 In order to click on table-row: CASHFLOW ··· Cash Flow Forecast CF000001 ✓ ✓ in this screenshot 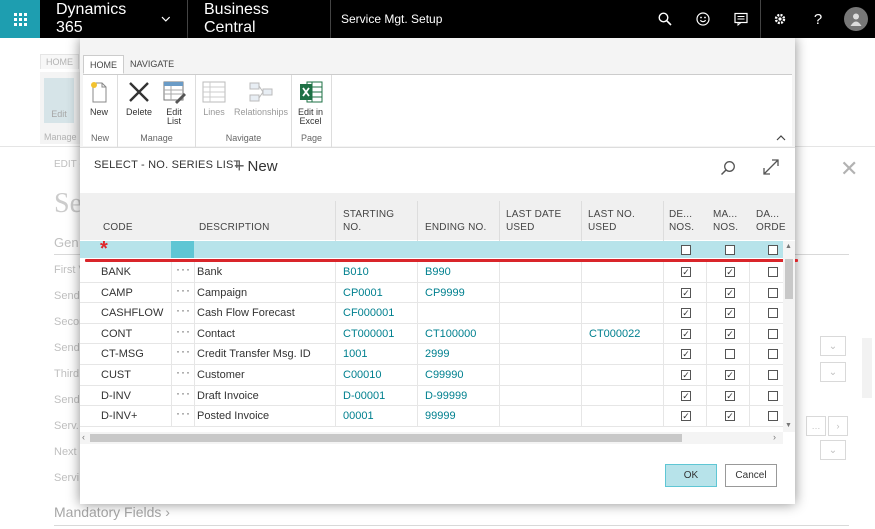, I will do `click(431, 313)`.